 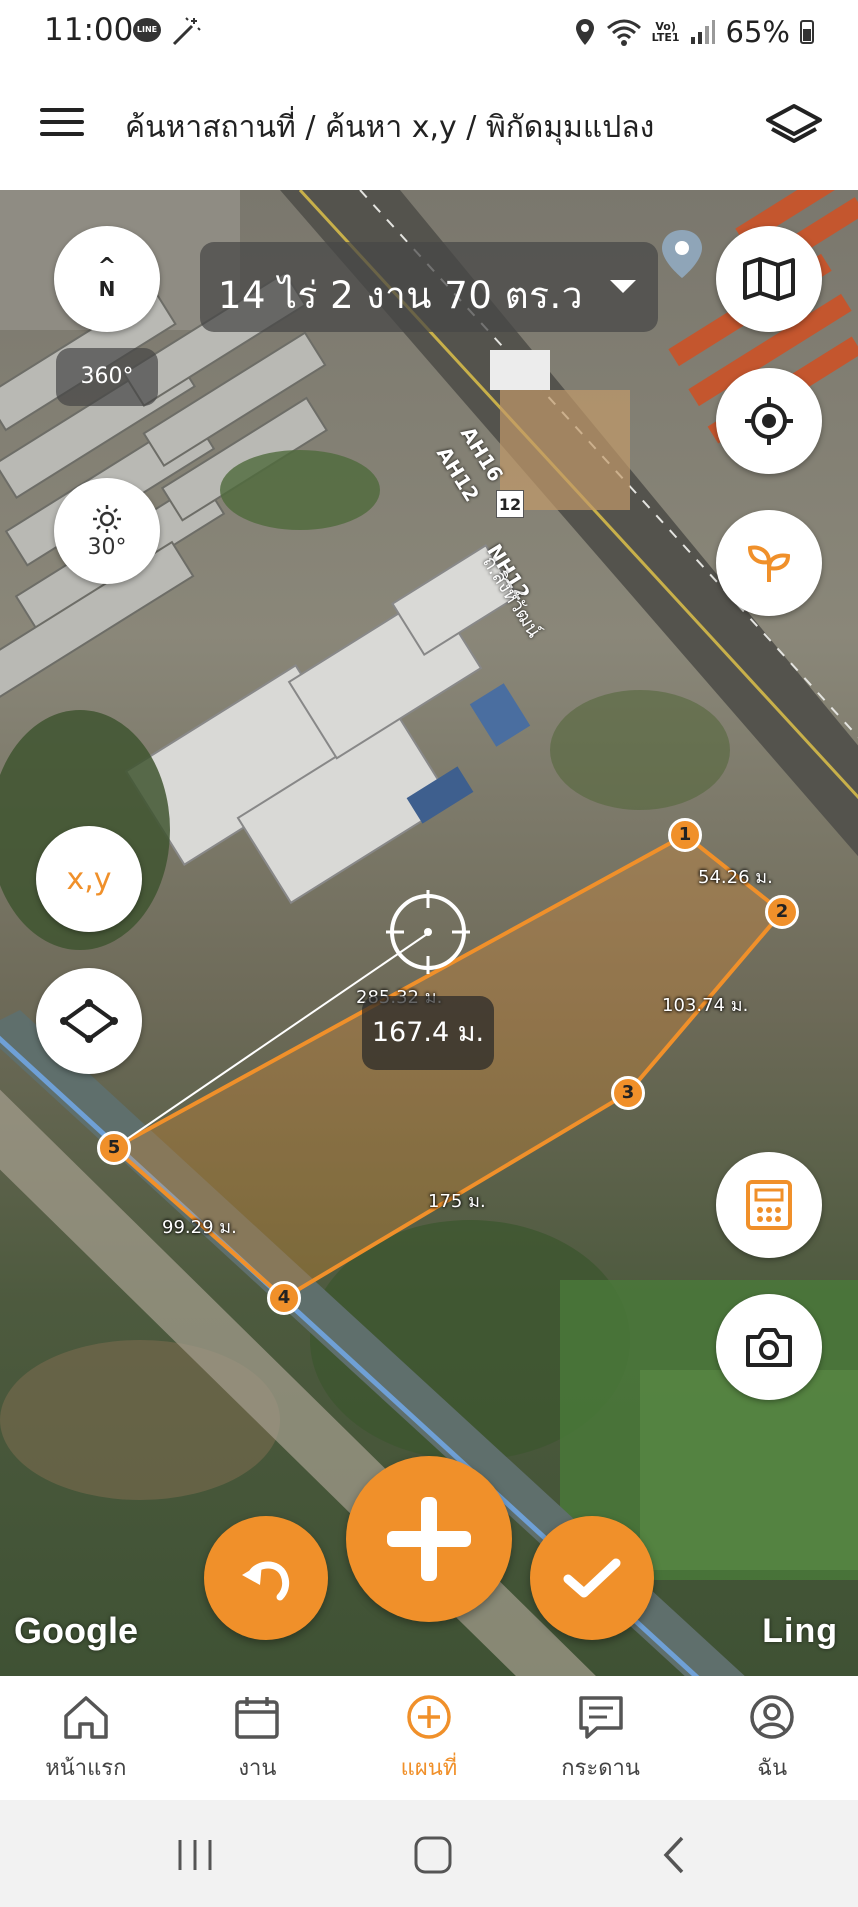 I want to click on undo-icon, so click(x=266, y=1581).